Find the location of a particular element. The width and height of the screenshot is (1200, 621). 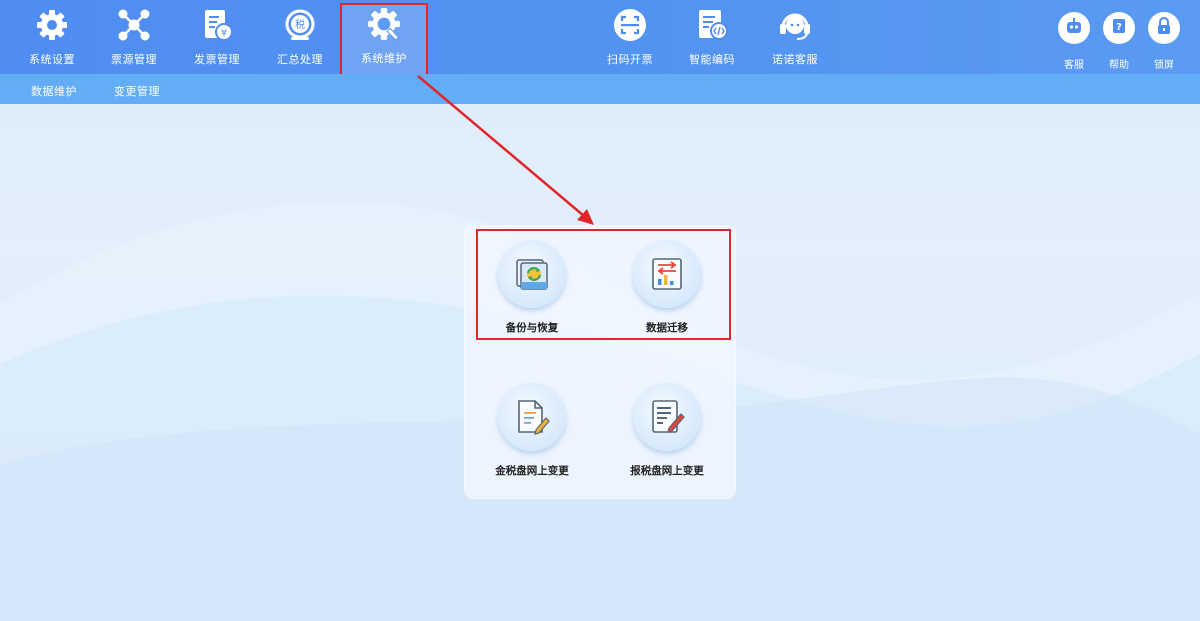

tax-summary-icon: 税 is located at coordinates (300, 25).